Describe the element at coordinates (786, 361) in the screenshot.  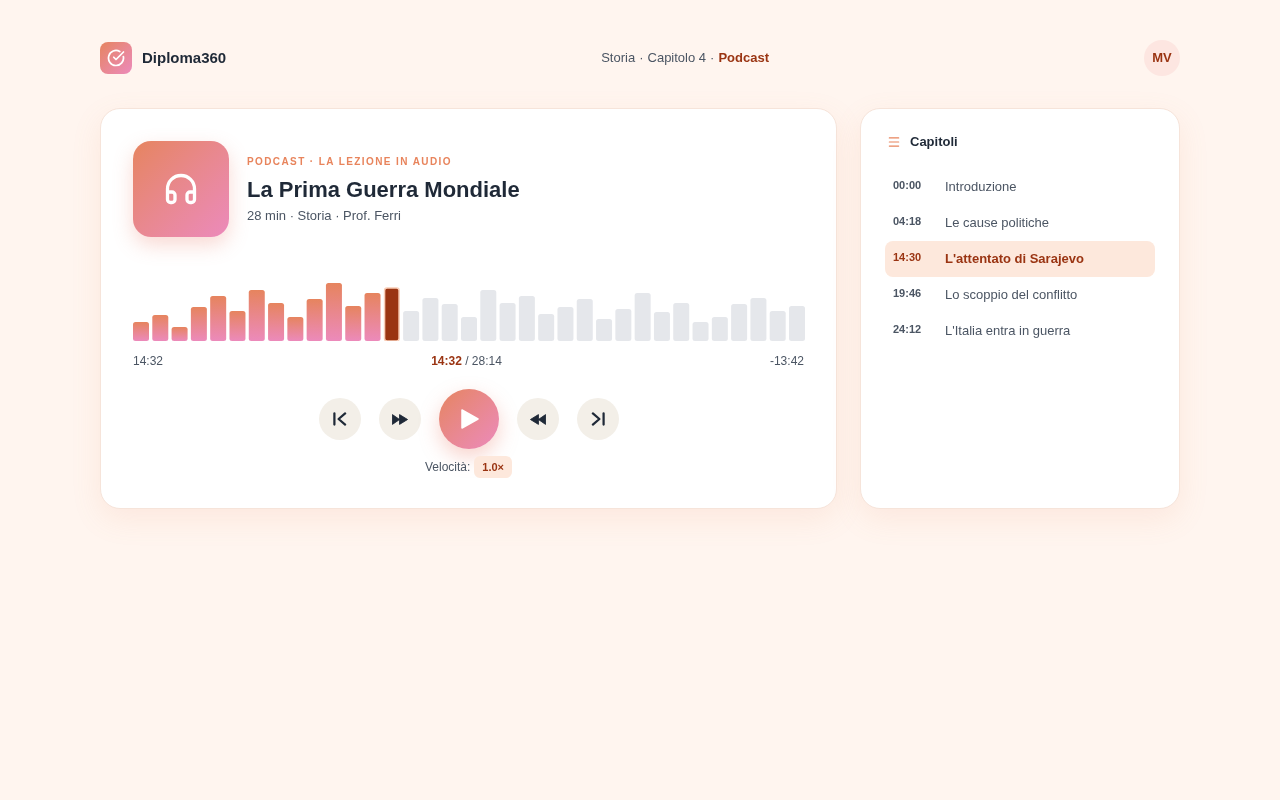
I see `remaining-time: -13:42` at that location.